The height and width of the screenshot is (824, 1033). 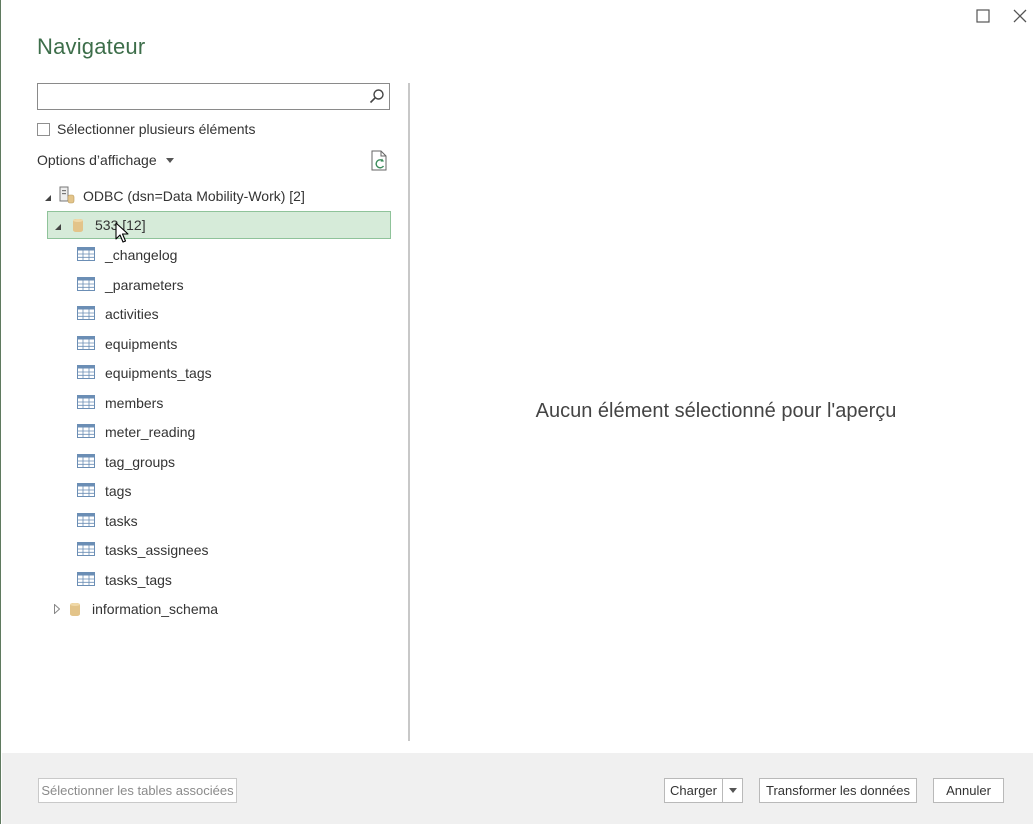 I want to click on refresh-icon, so click(x=379, y=160).